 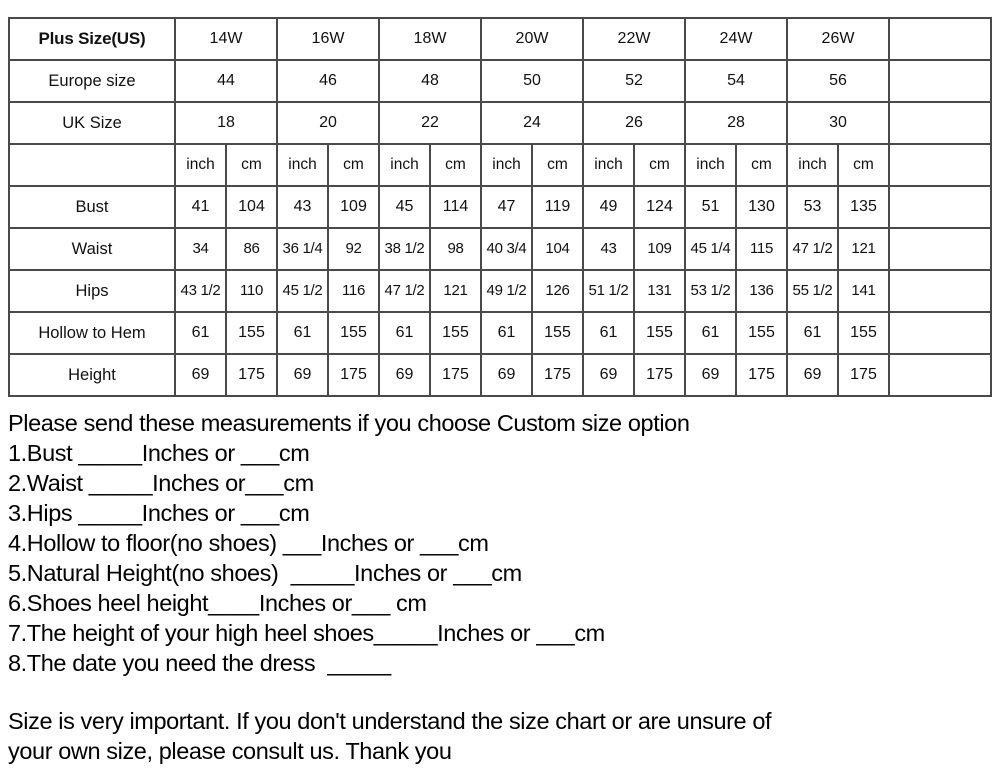 What do you see at coordinates (557, 375) in the screenshot?
I see `cell-height-7: 175` at bounding box center [557, 375].